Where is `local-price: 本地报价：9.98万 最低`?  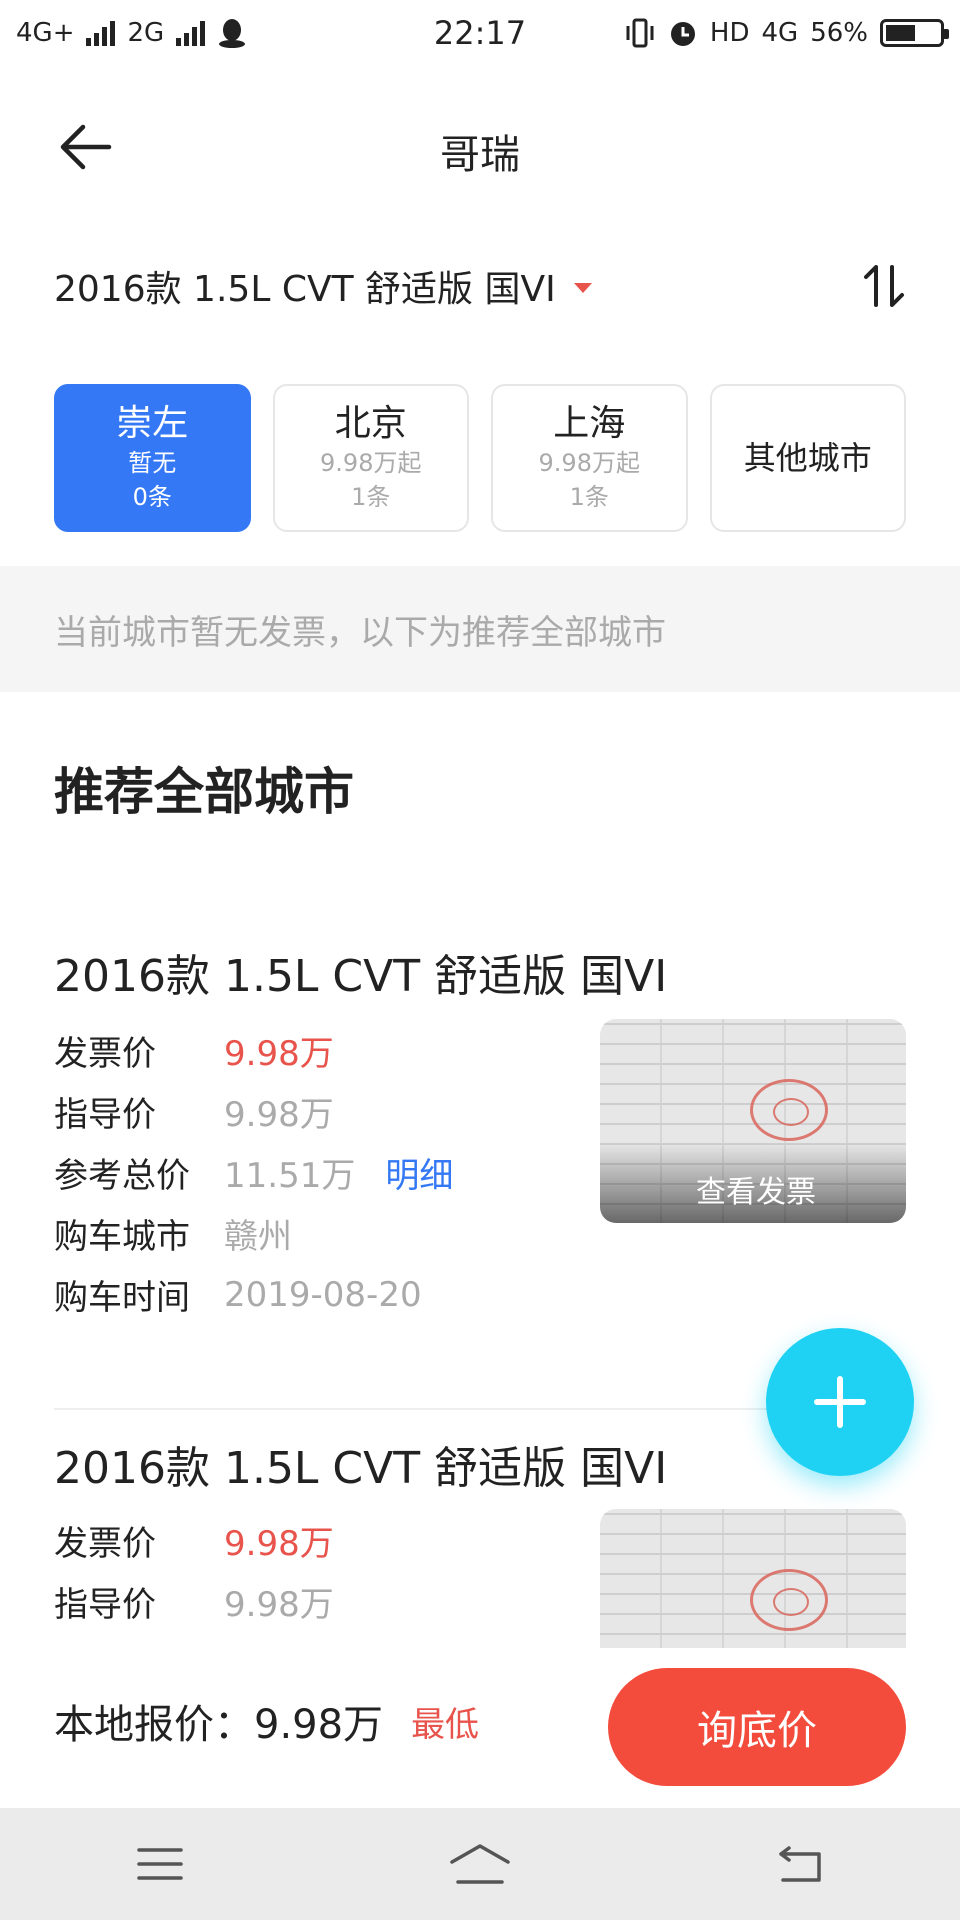 local-price: 本地报价：9.98万 最低 is located at coordinates (266, 1721).